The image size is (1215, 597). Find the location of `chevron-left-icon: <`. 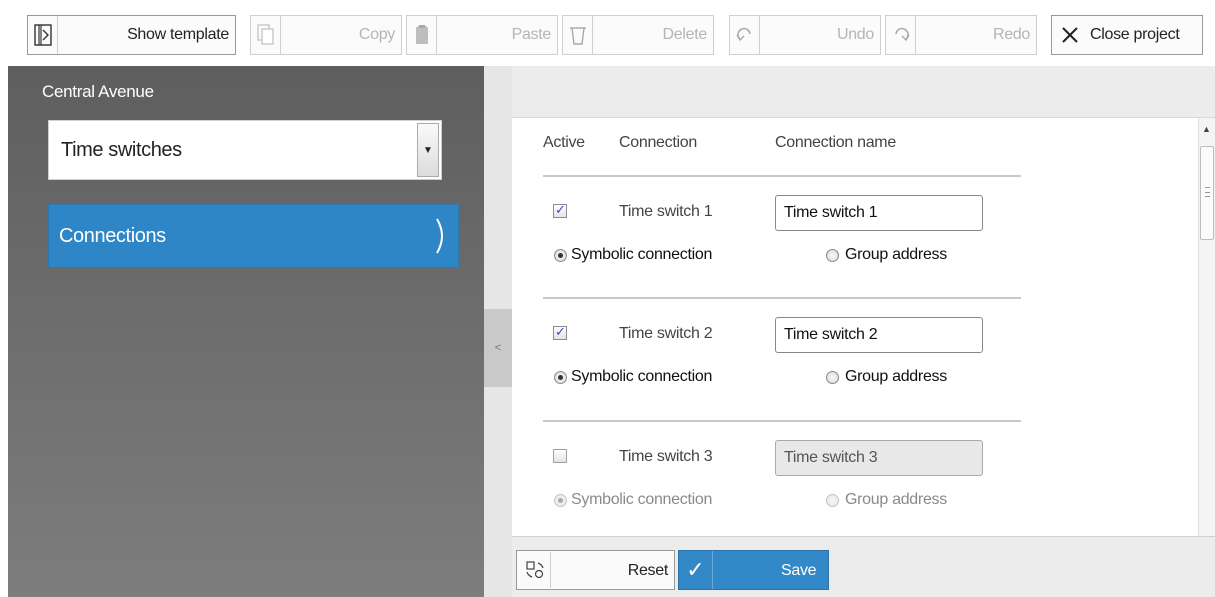

chevron-left-icon: < is located at coordinates (498, 348).